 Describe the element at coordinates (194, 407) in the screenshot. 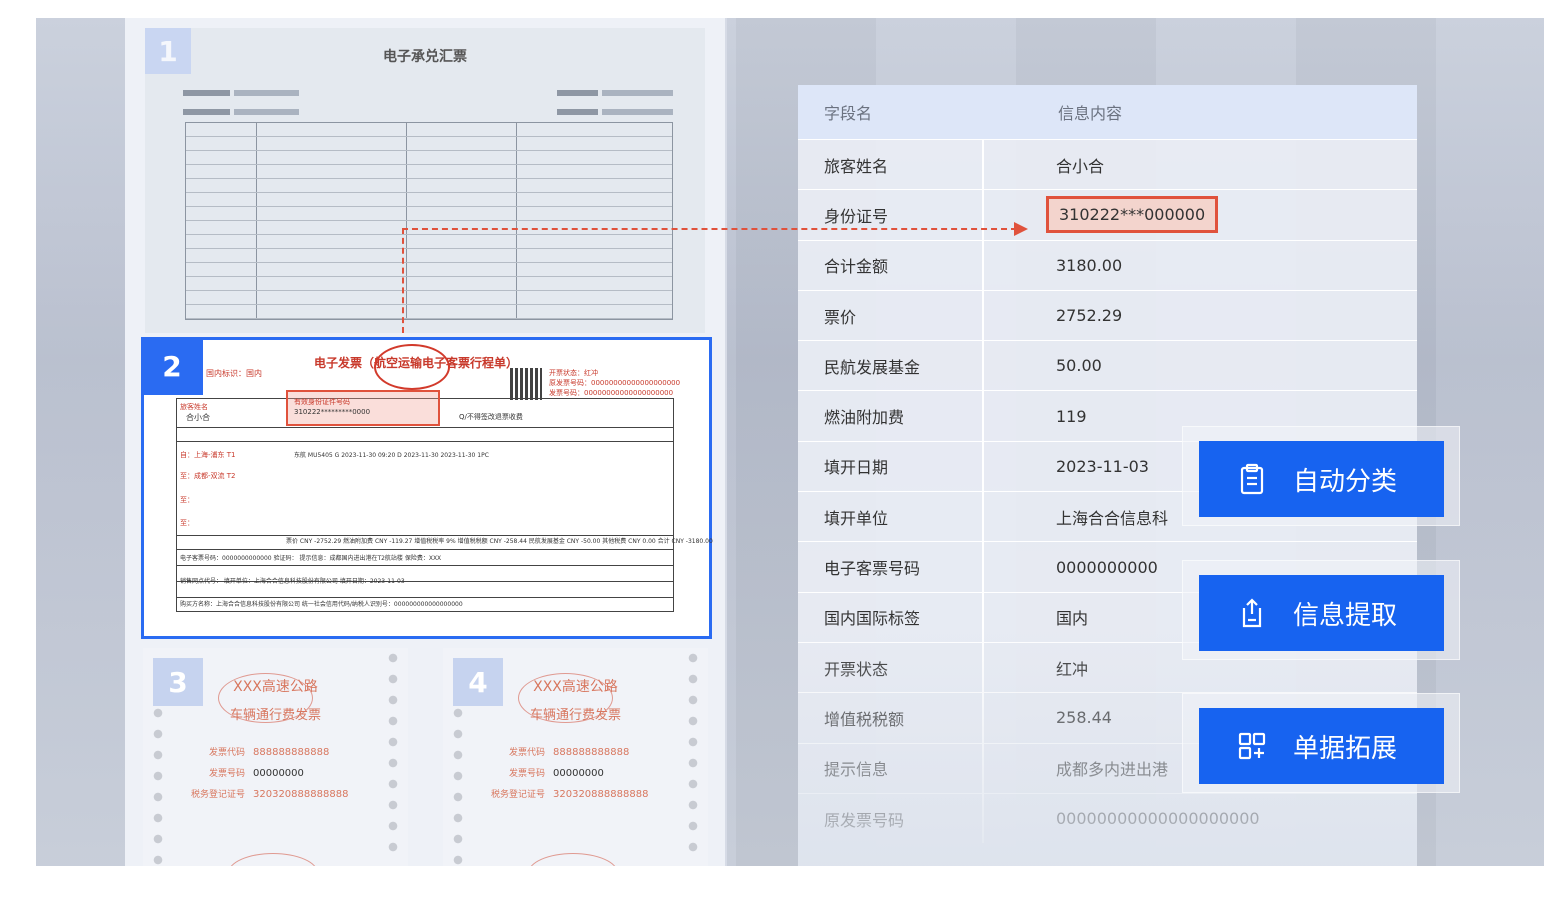

I see `passenger-label: 旅客姓名` at that location.